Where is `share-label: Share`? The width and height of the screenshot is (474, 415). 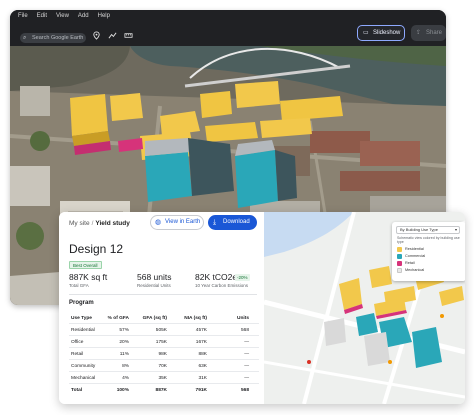
share-label: Share is located at coordinates (434, 33).